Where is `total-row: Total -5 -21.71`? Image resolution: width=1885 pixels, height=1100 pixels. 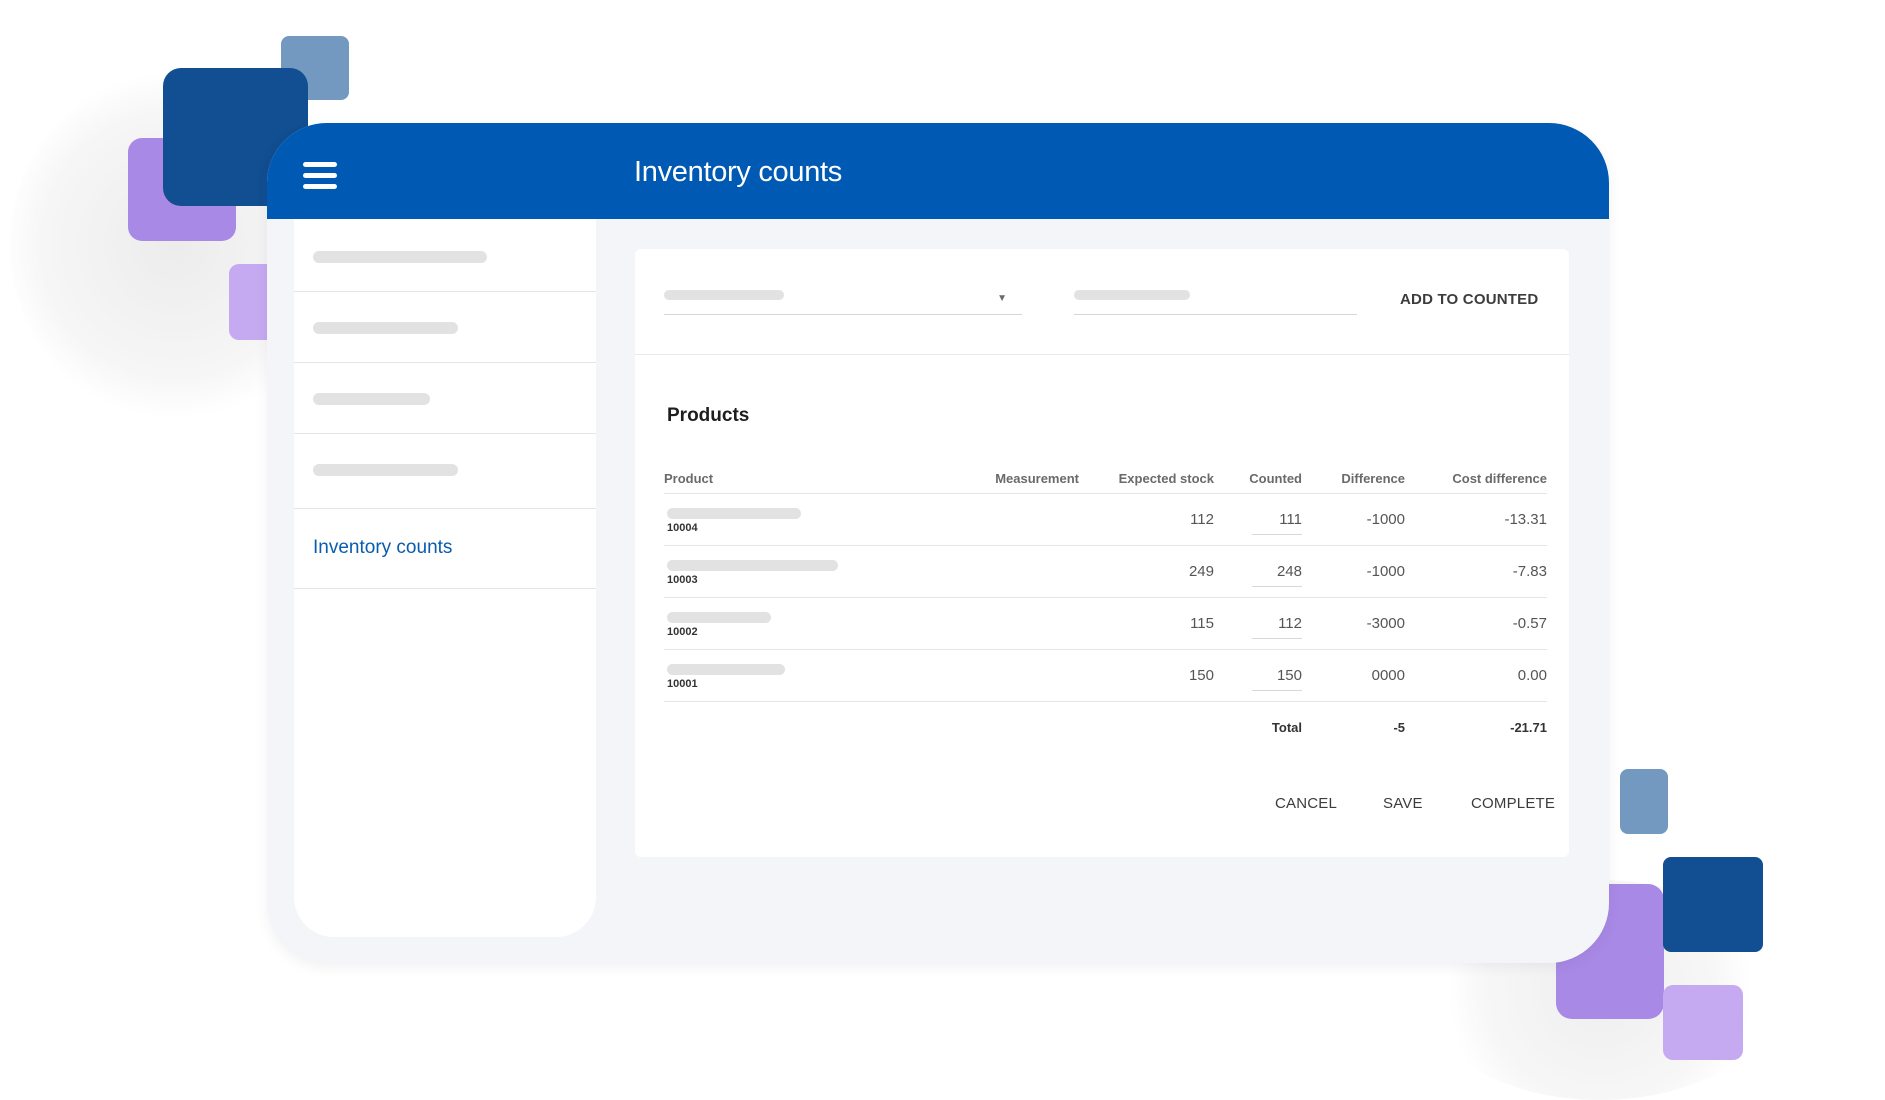 total-row: Total -5 -21.71 is located at coordinates (1105, 727).